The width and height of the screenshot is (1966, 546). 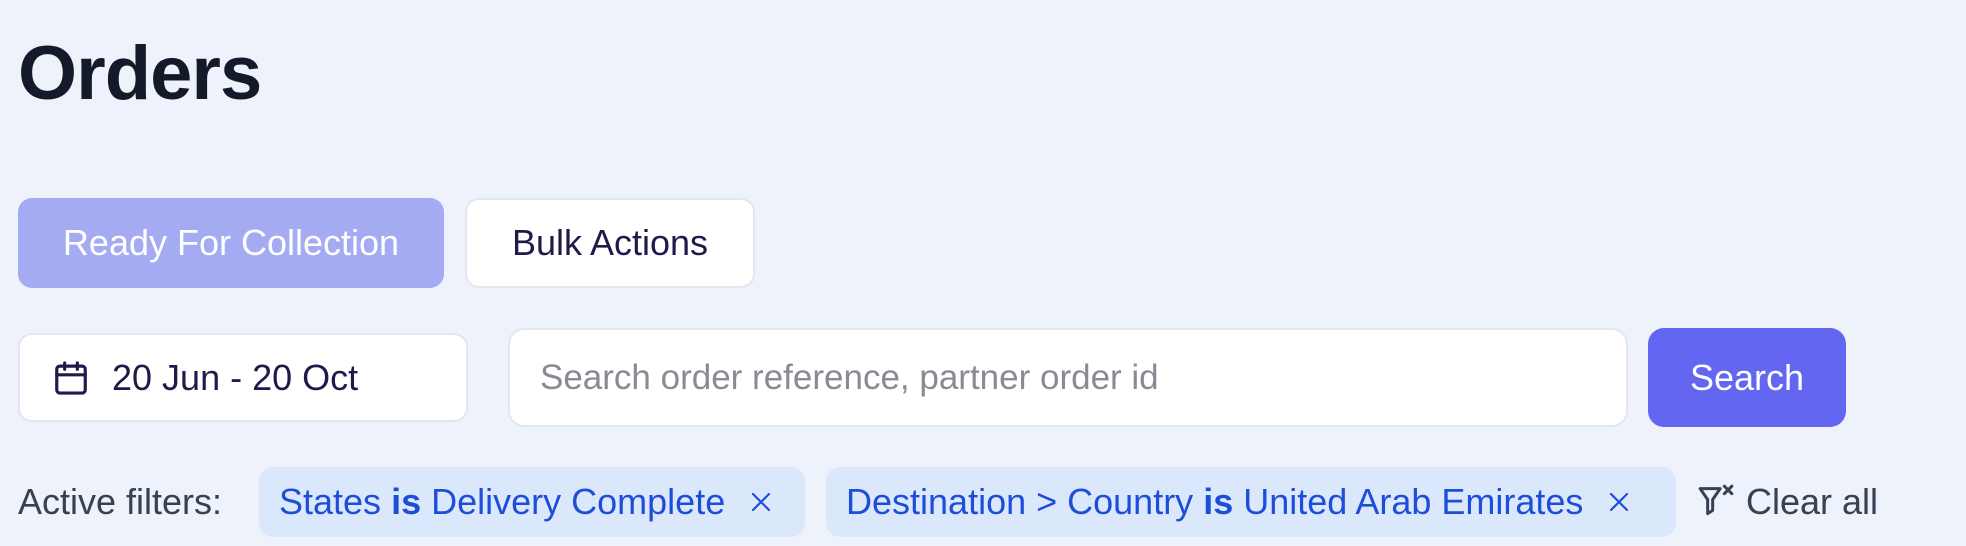 I want to click on filter-chip-field: Destination > Country, so click(x=1020, y=501).